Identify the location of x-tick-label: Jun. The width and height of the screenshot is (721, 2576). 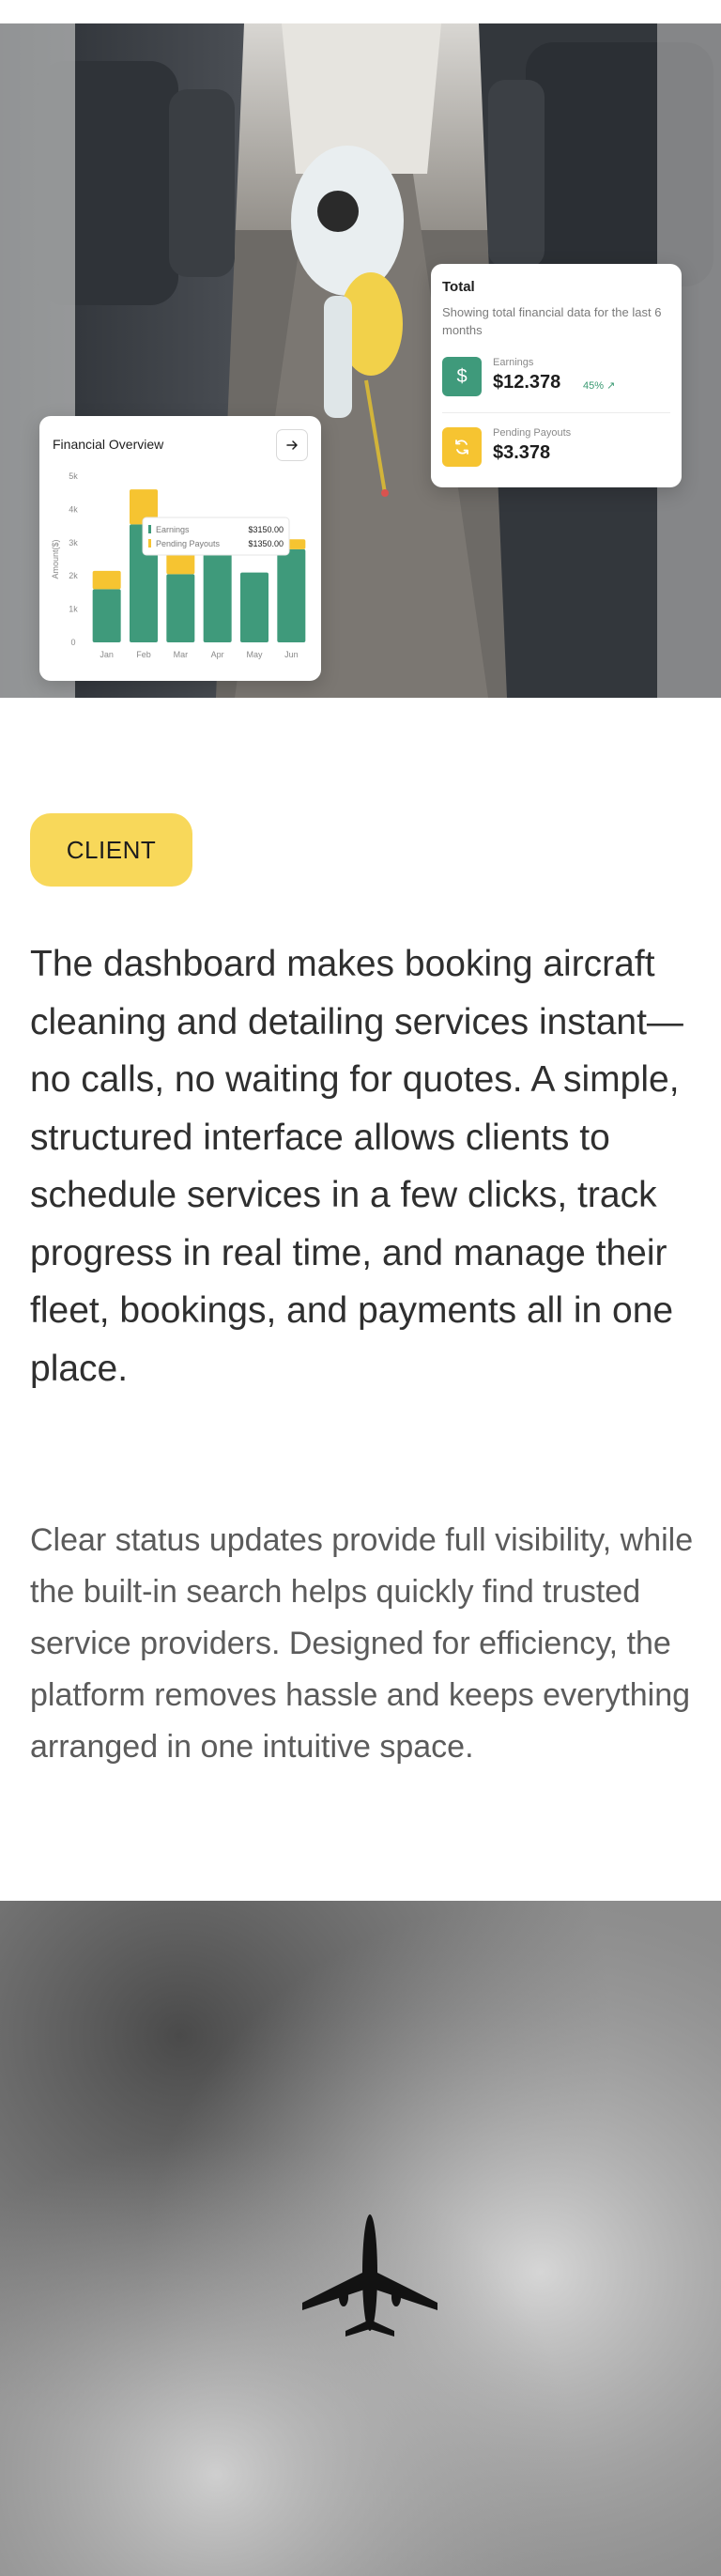
(291, 654).